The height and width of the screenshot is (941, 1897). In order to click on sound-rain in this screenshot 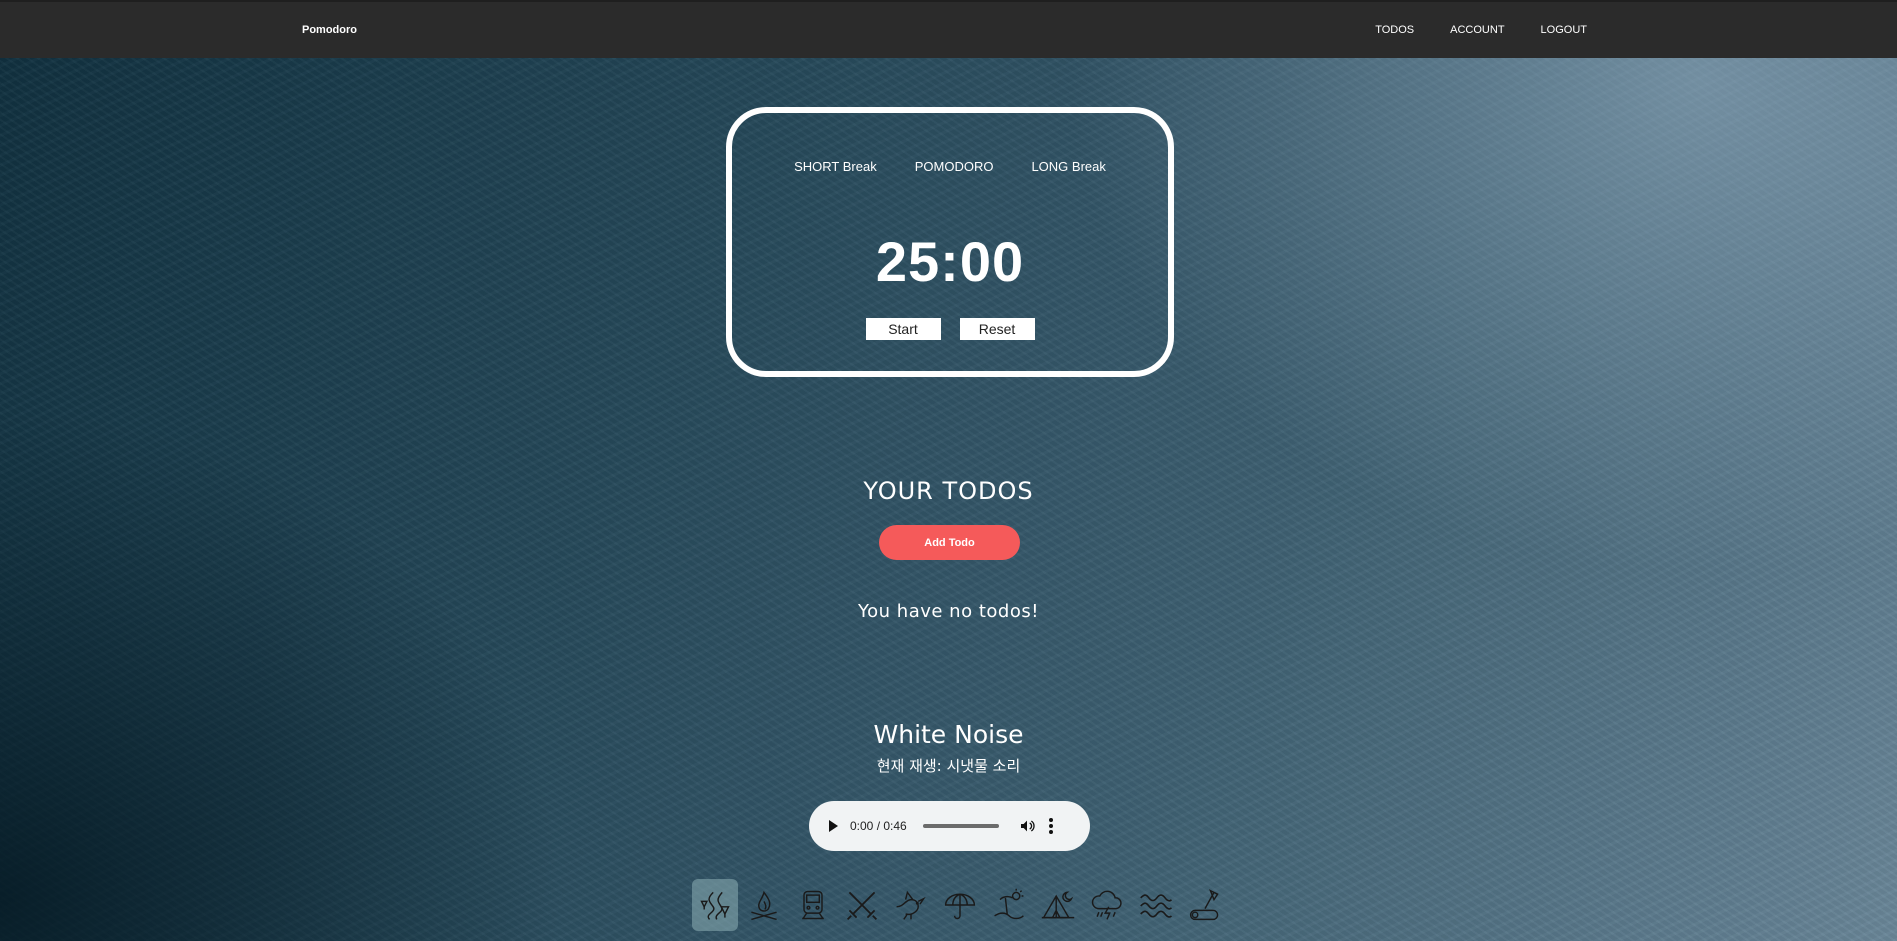, I will do `click(960, 905)`.